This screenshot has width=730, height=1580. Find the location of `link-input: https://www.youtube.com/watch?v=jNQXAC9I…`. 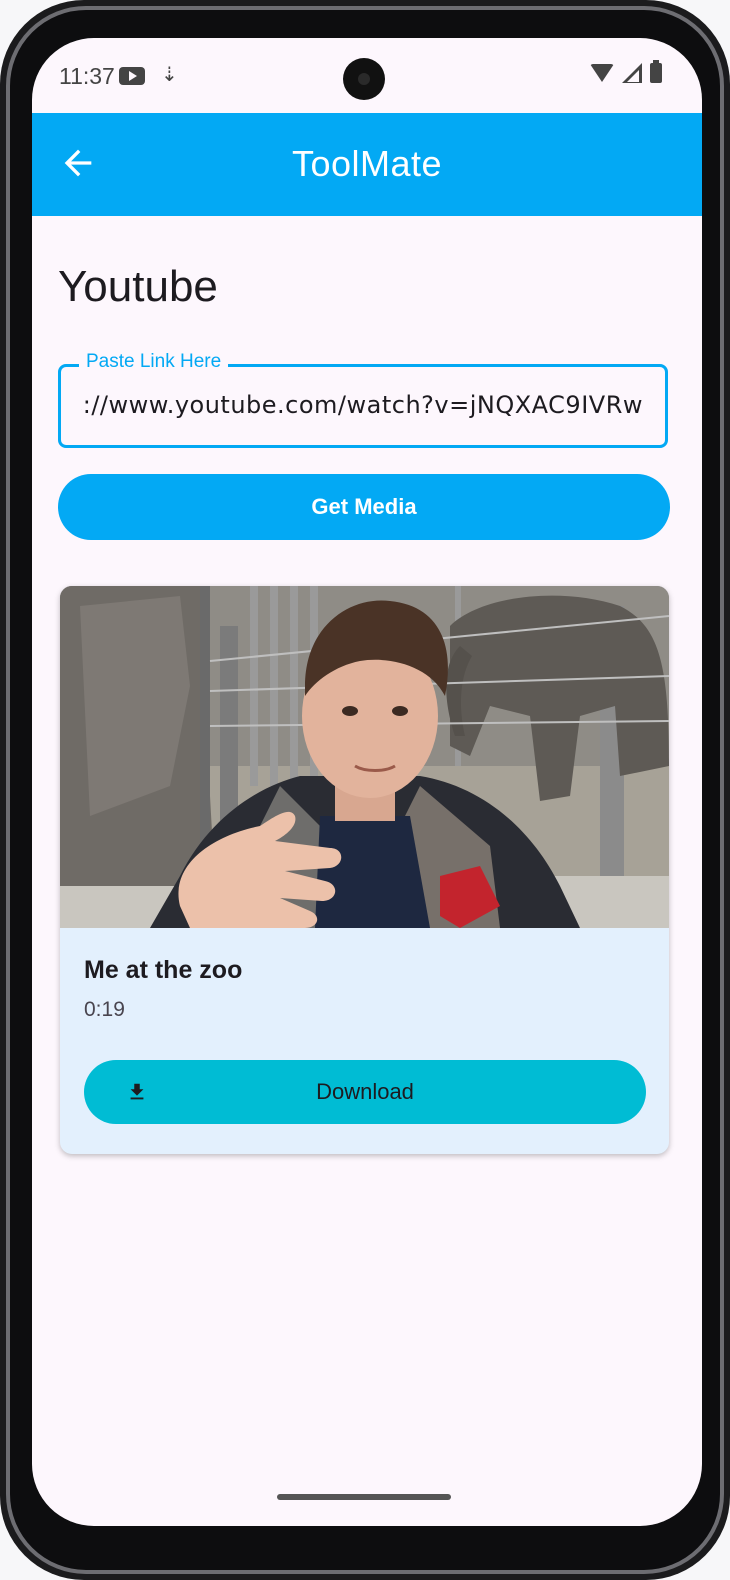

link-input: https://www.youtube.com/watch?v=jNQXAC9I… is located at coordinates (362, 405).